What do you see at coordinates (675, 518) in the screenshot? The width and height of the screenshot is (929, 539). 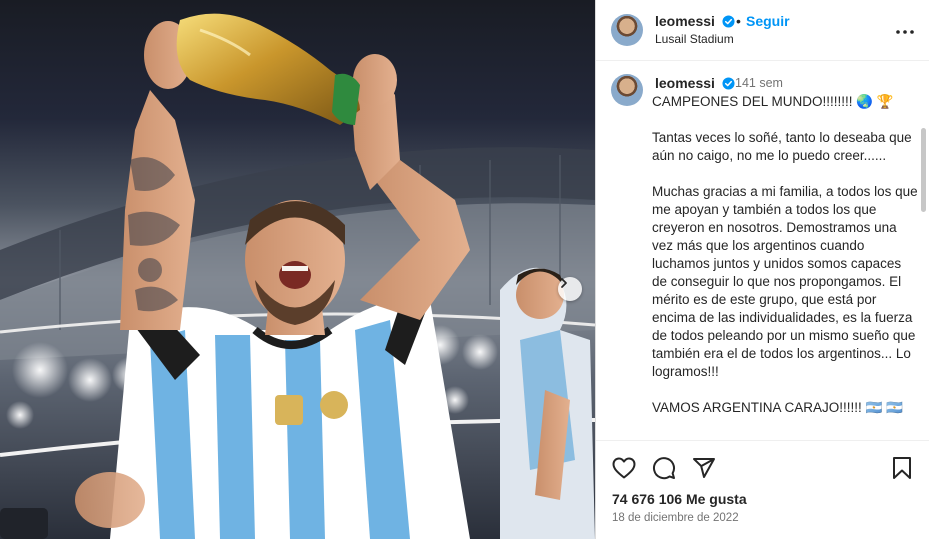 I see `post-date: 18 de diciembre de 2022` at bounding box center [675, 518].